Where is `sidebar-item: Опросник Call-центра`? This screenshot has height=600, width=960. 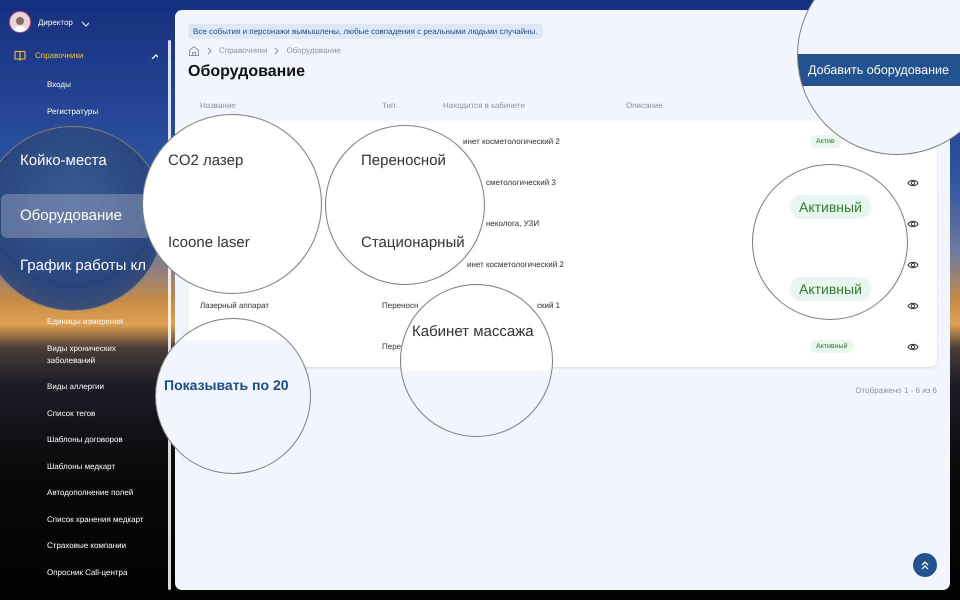 sidebar-item: Опросник Call-центра is located at coordinates (101, 572).